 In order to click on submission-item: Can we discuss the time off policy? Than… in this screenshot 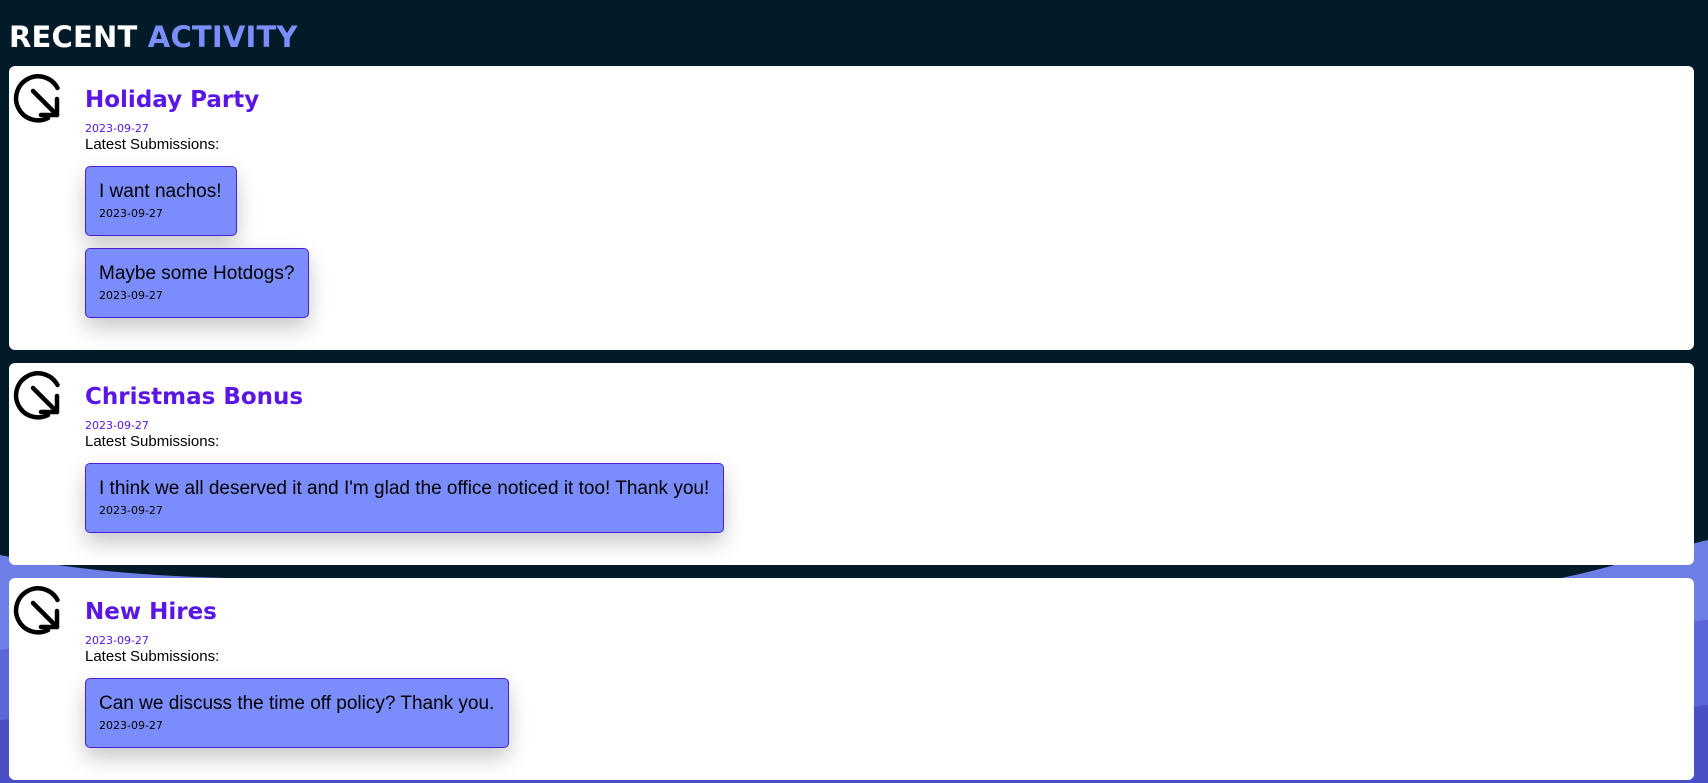, I will do `click(297, 713)`.